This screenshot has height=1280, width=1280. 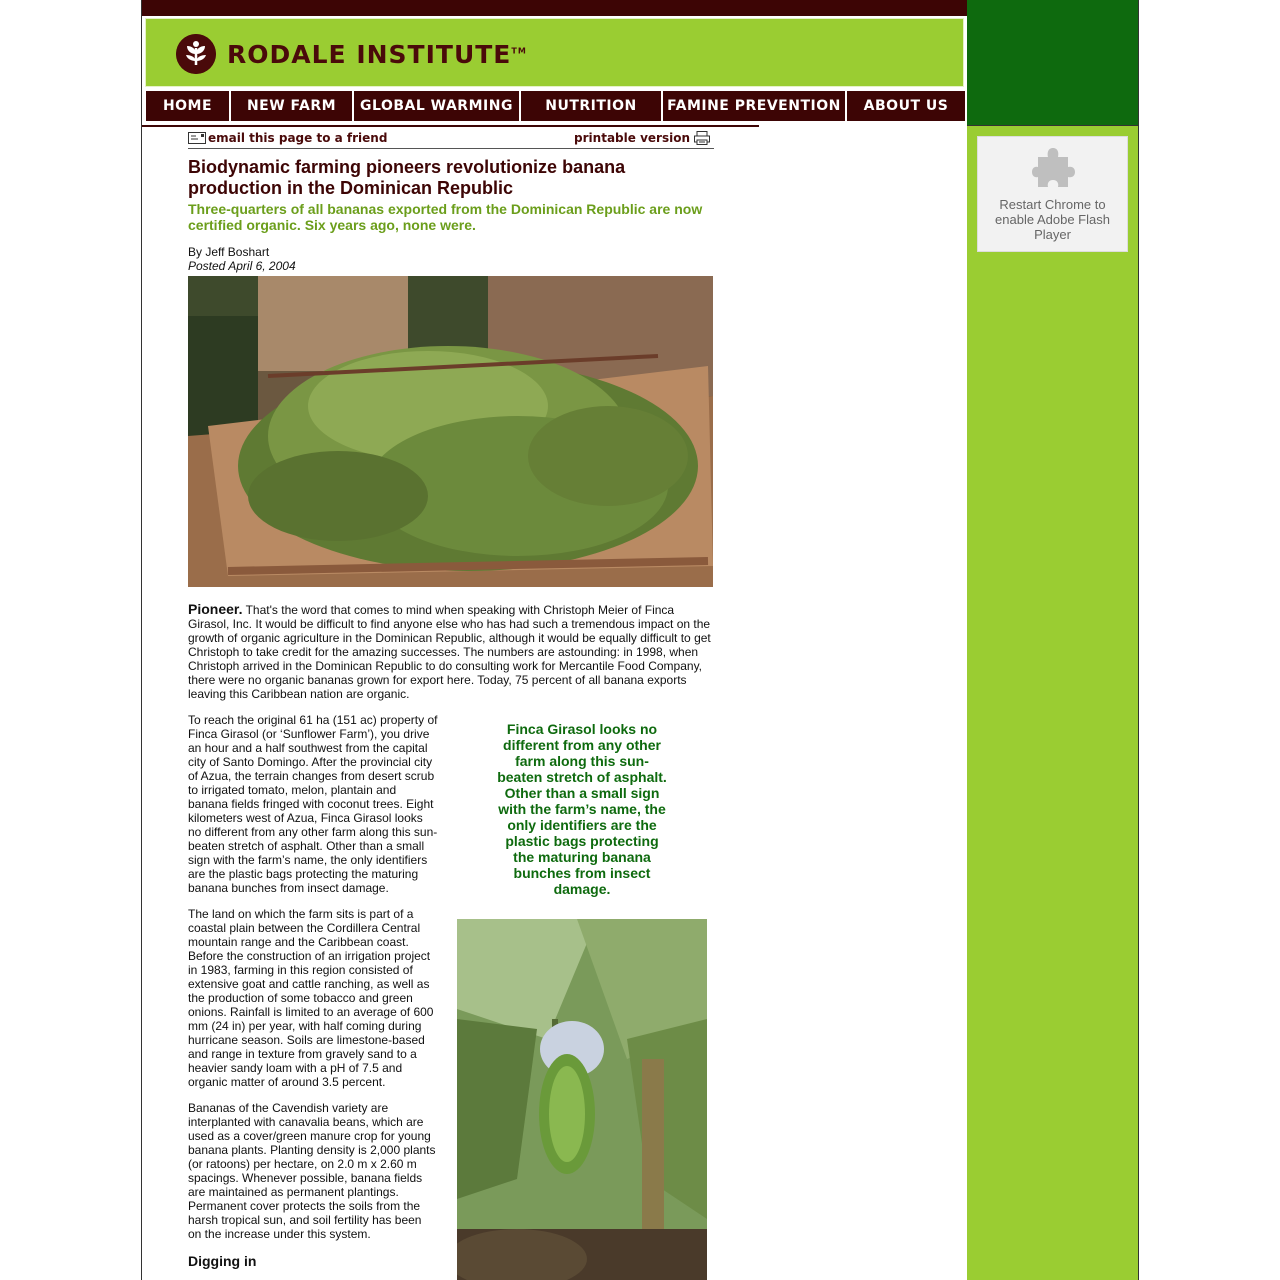 I want to click on envelope-icon, so click(x=197, y=138).